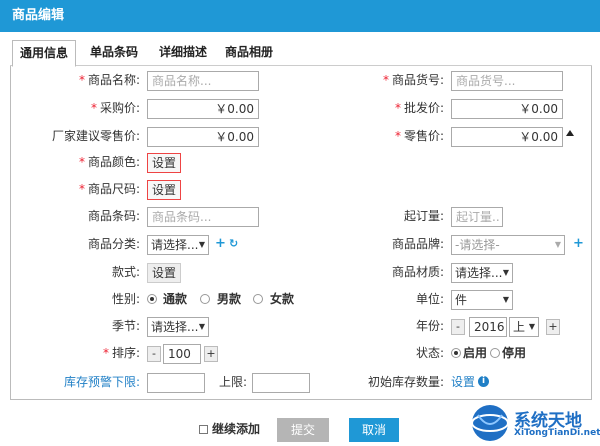 Image resolution: width=600 pixels, height=446 pixels. What do you see at coordinates (524, 327) in the screenshot?
I see `year-half-select: 上 ▼` at bounding box center [524, 327].